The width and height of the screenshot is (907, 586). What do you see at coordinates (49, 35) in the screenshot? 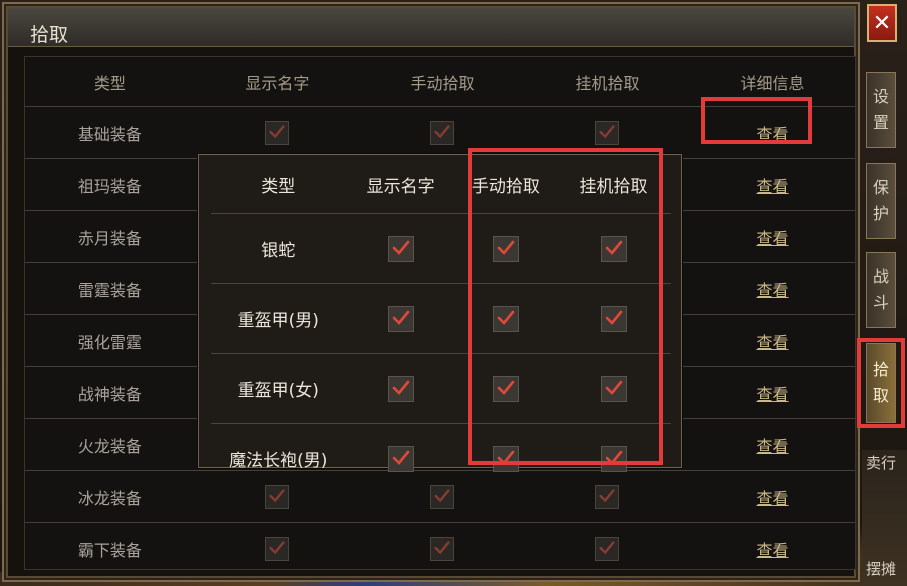
I see `window-title: 拾取` at bounding box center [49, 35].